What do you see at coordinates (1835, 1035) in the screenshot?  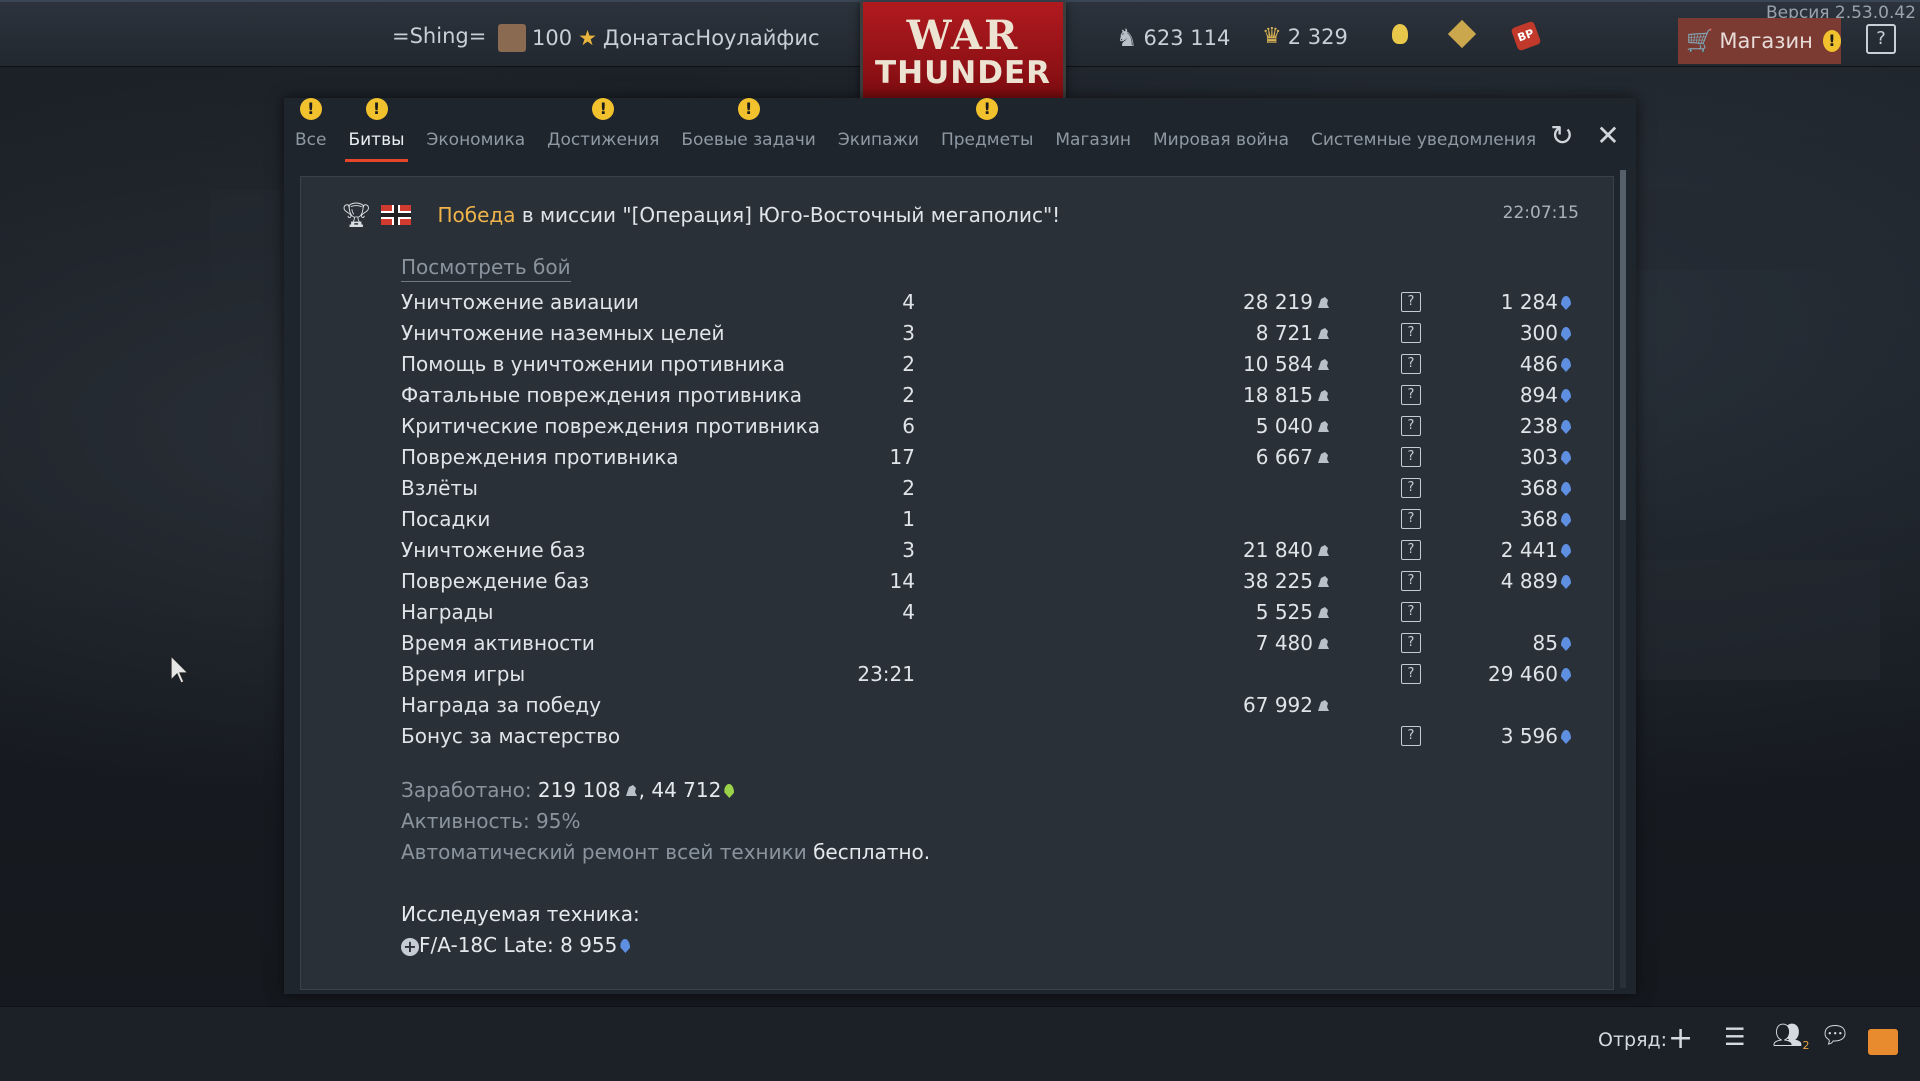 I see `chat-icon: 💬︎` at bounding box center [1835, 1035].